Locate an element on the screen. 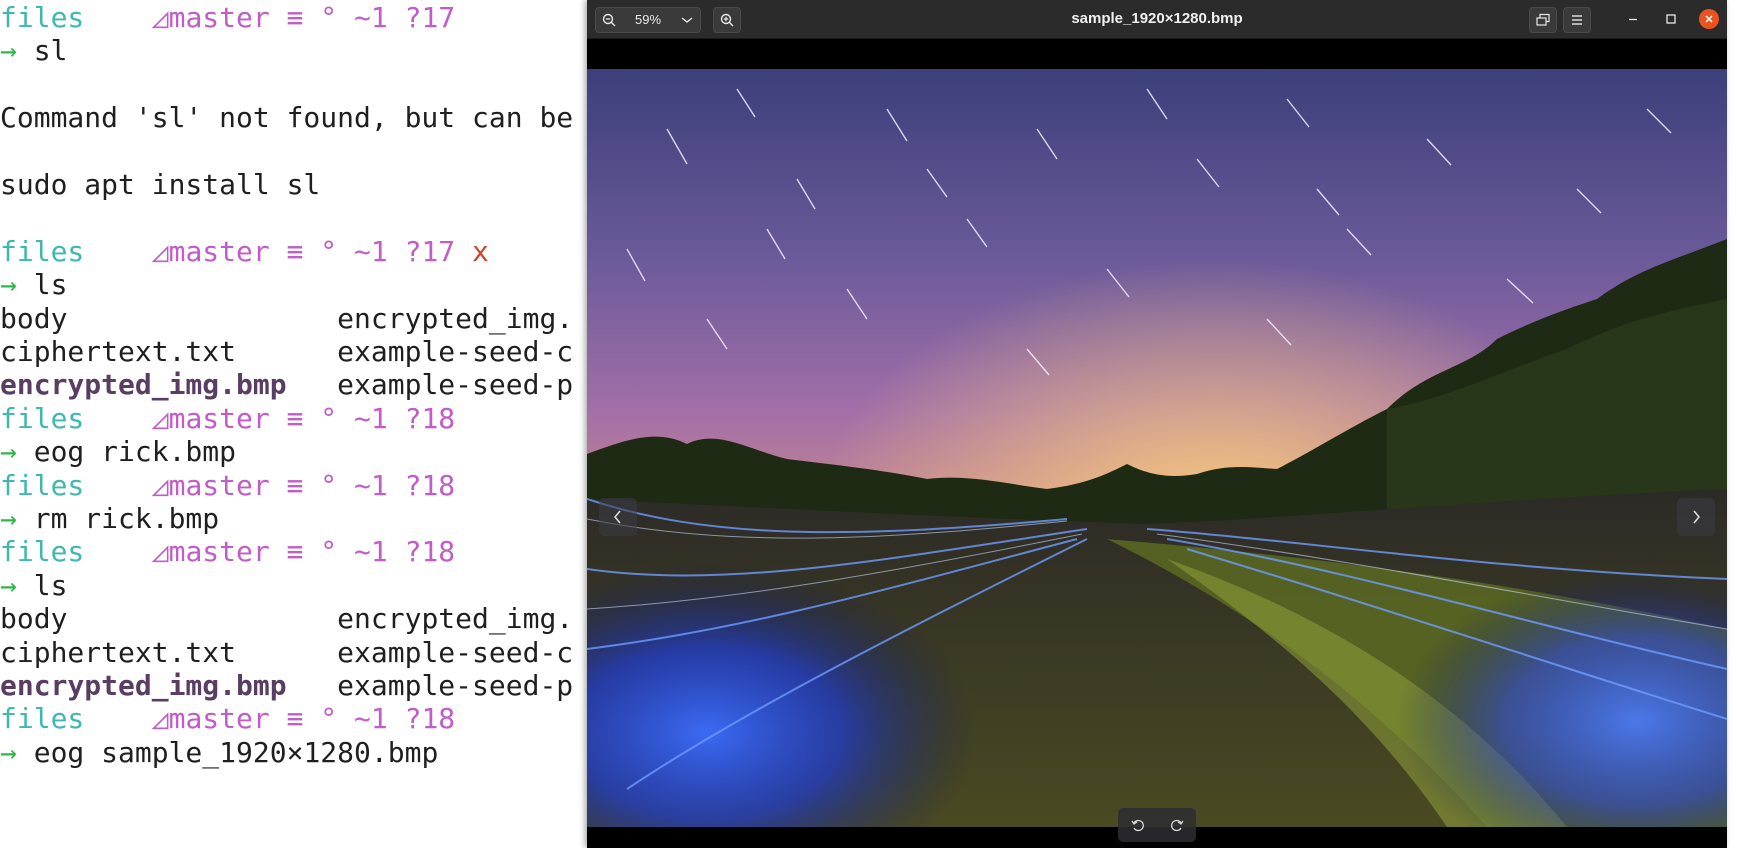 The image size is (1737, 848). hamburger-menu-icon is located at coordinates (1577, 20).